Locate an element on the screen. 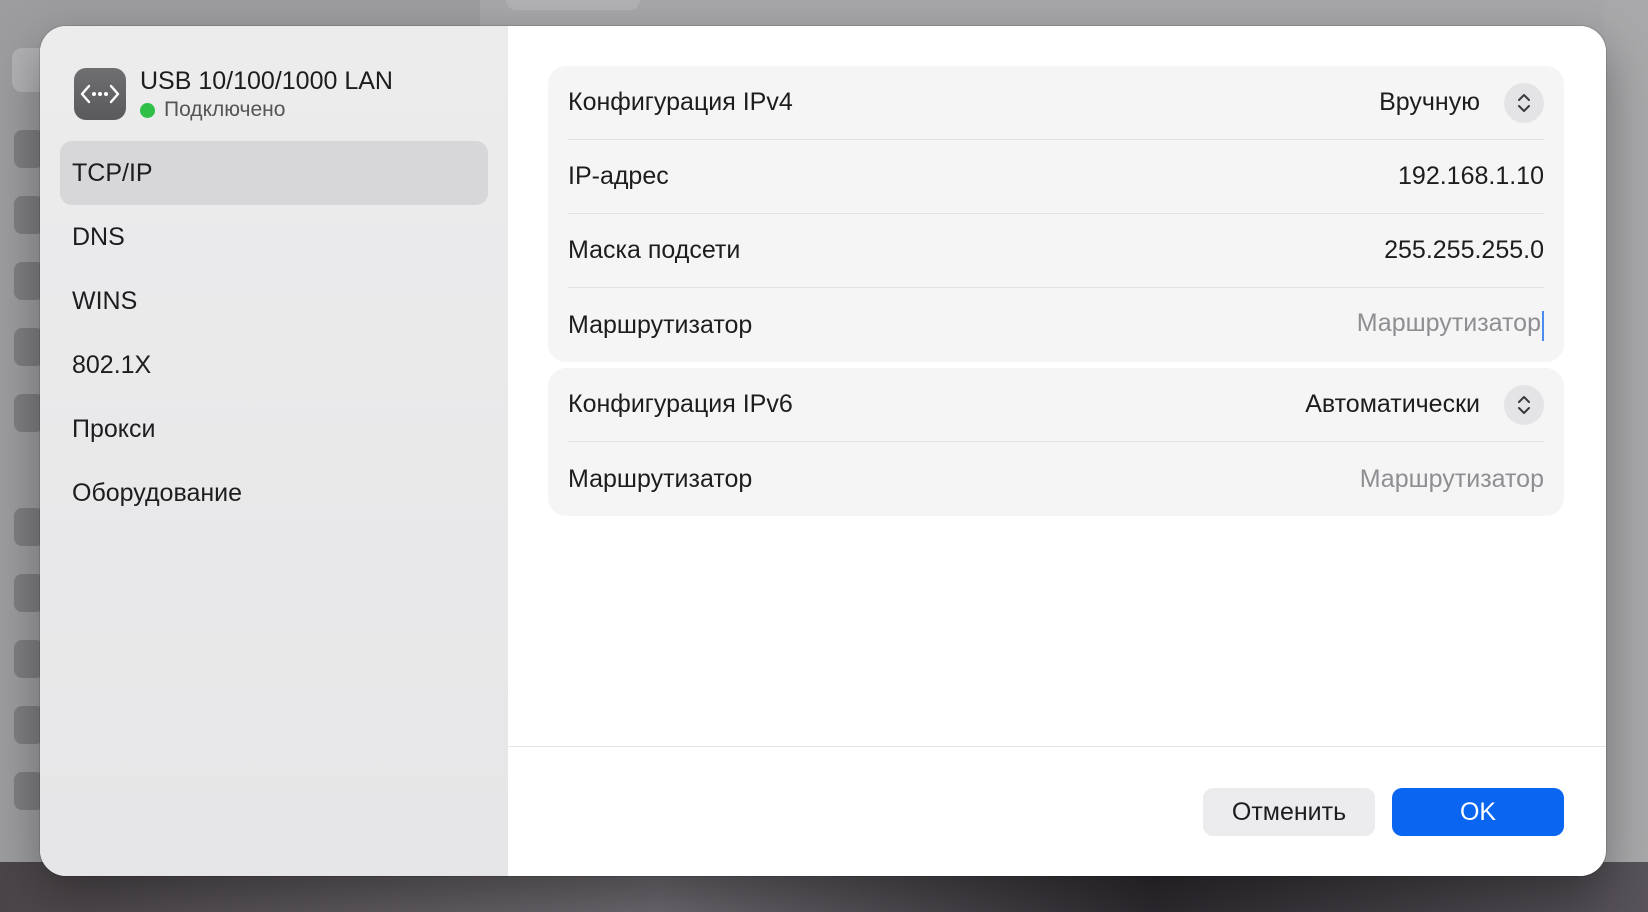 The width and height of the screenshot is (1648, 912). ipv6-config-value: Автоматически is located at coordinates (1392, 404).